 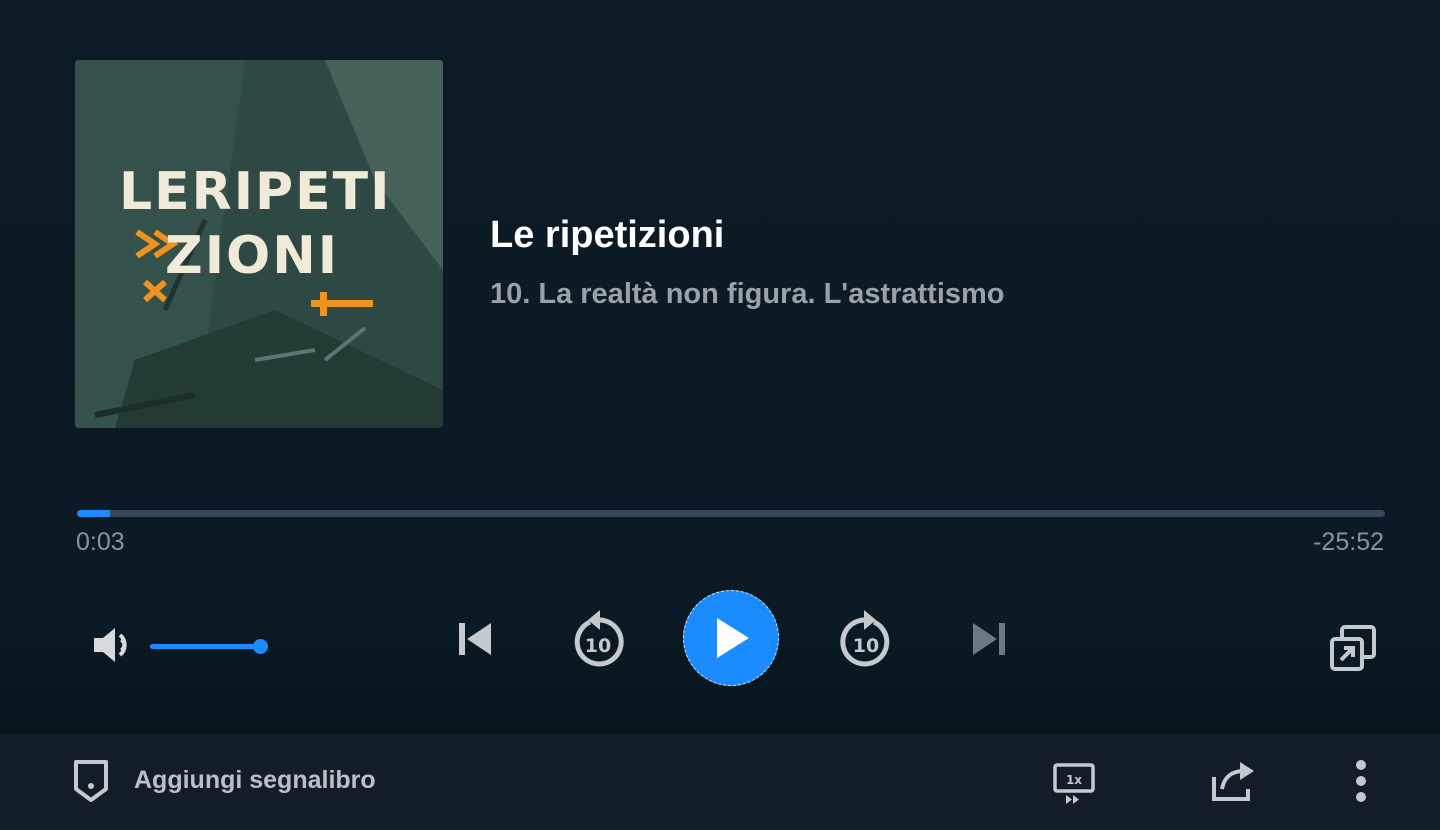 I want to click on play-icon, so click(x=733, y=638).